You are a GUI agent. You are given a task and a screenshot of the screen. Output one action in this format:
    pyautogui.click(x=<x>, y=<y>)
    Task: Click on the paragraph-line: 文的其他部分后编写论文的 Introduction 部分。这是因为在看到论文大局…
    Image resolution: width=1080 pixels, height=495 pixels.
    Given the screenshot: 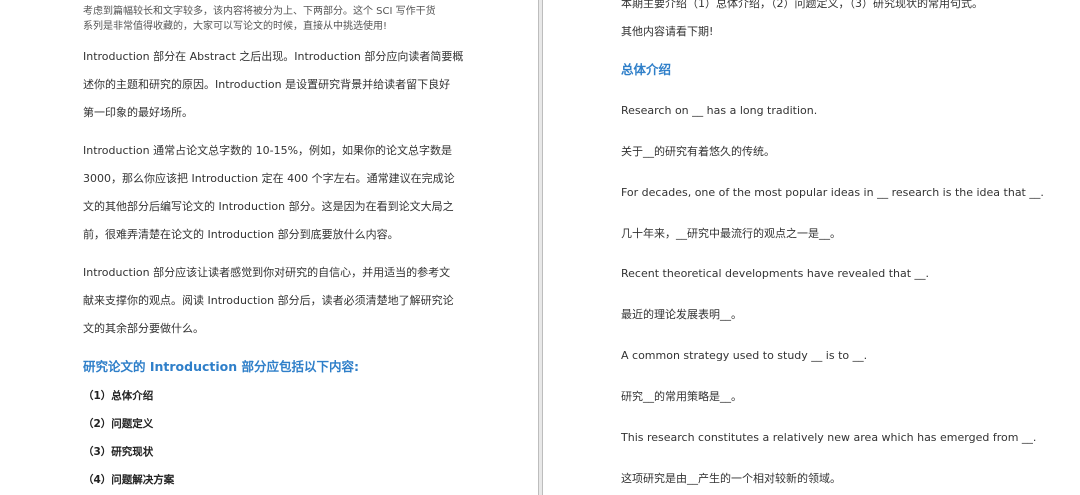 What is the action you would take?
    pyautogui.click(x=268, y=206)
    